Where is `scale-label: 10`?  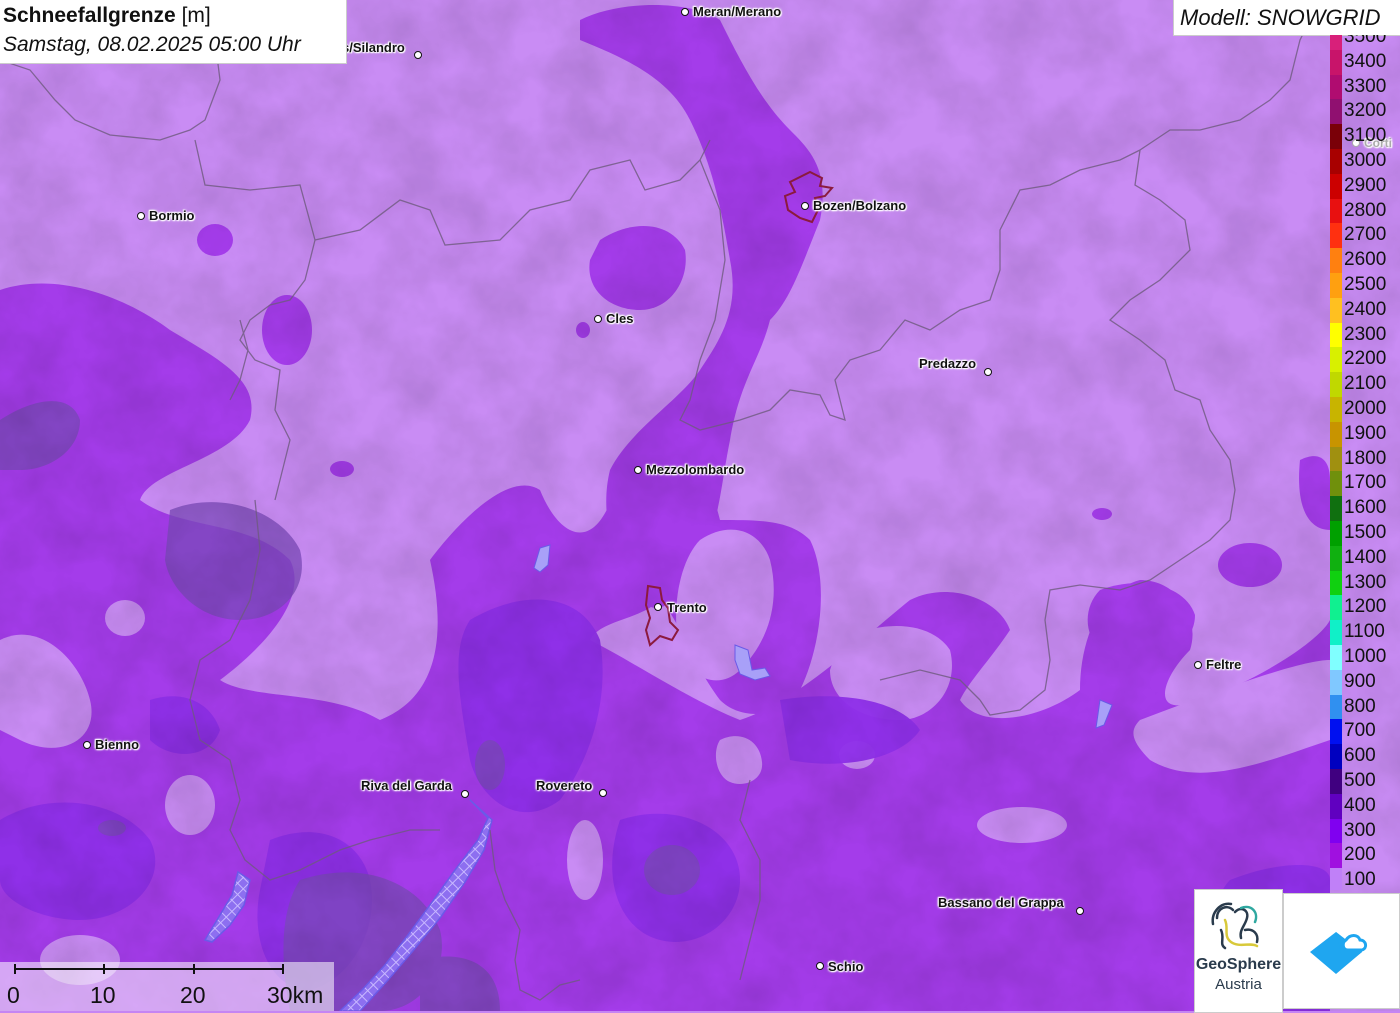 scale-label: 10 is located at coordinates (103, 995).